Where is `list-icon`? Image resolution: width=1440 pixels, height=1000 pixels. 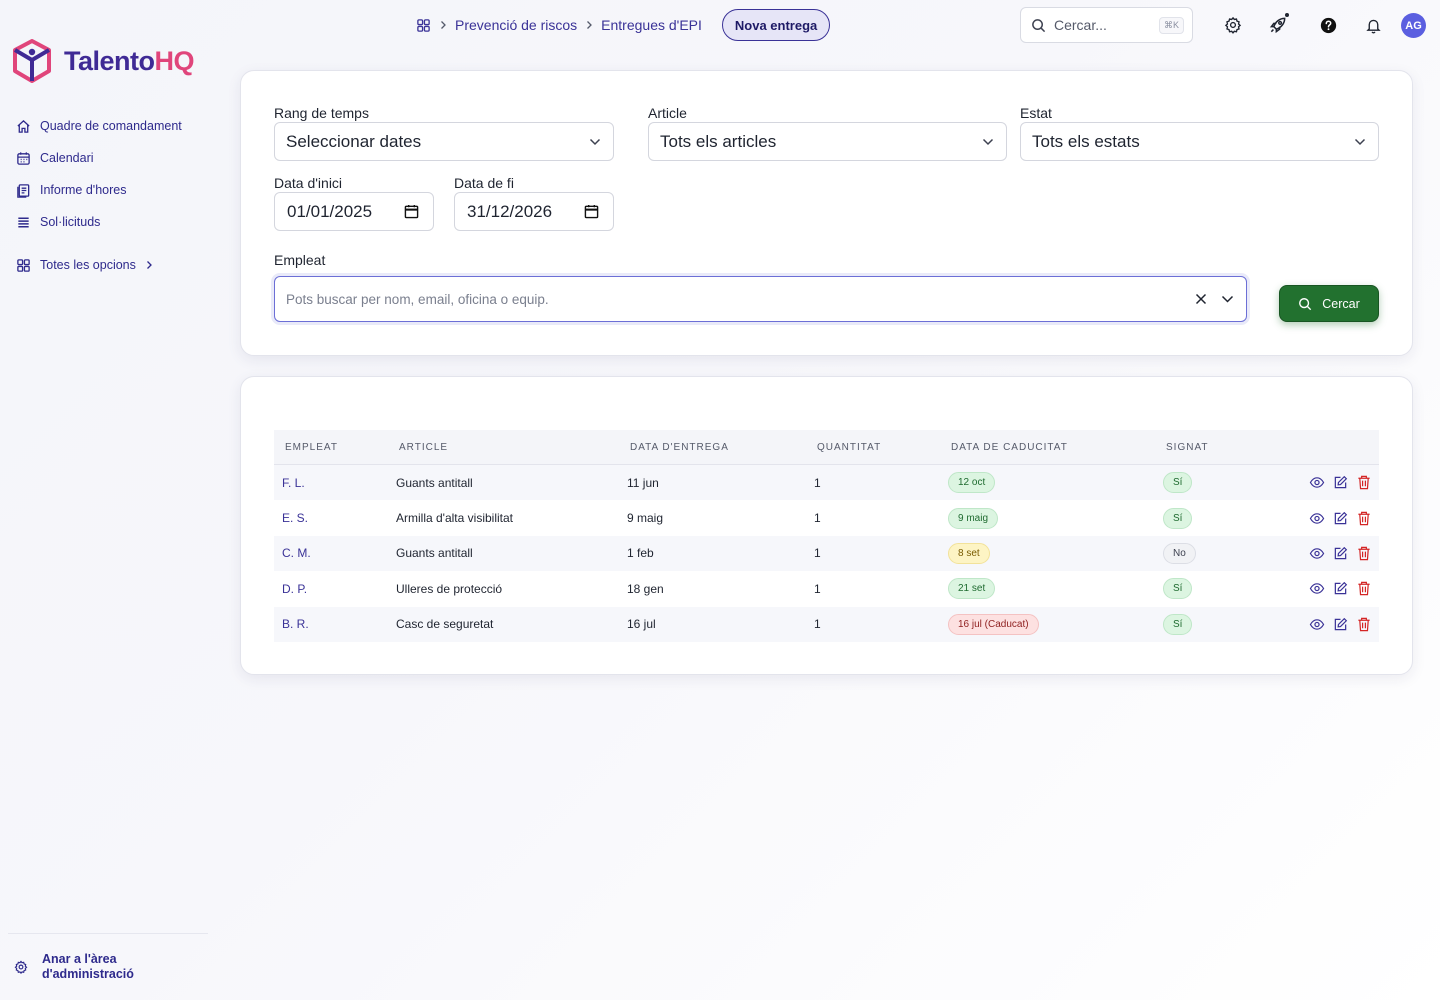 list-icon is located at coordinates (23, 222).